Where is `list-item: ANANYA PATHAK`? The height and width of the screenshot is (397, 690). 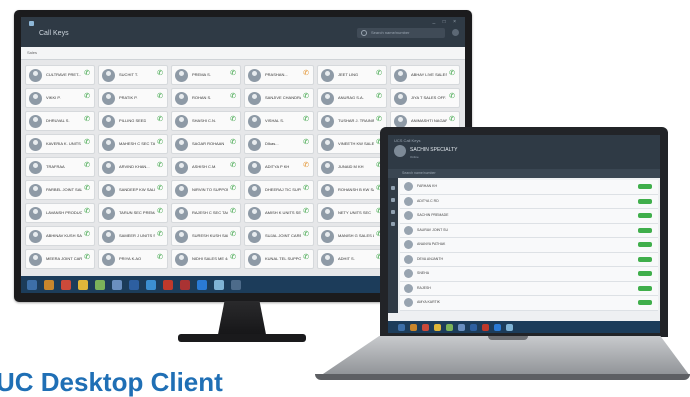 list-item: ANANYA PATHAK is located at coordinates (529, 245).